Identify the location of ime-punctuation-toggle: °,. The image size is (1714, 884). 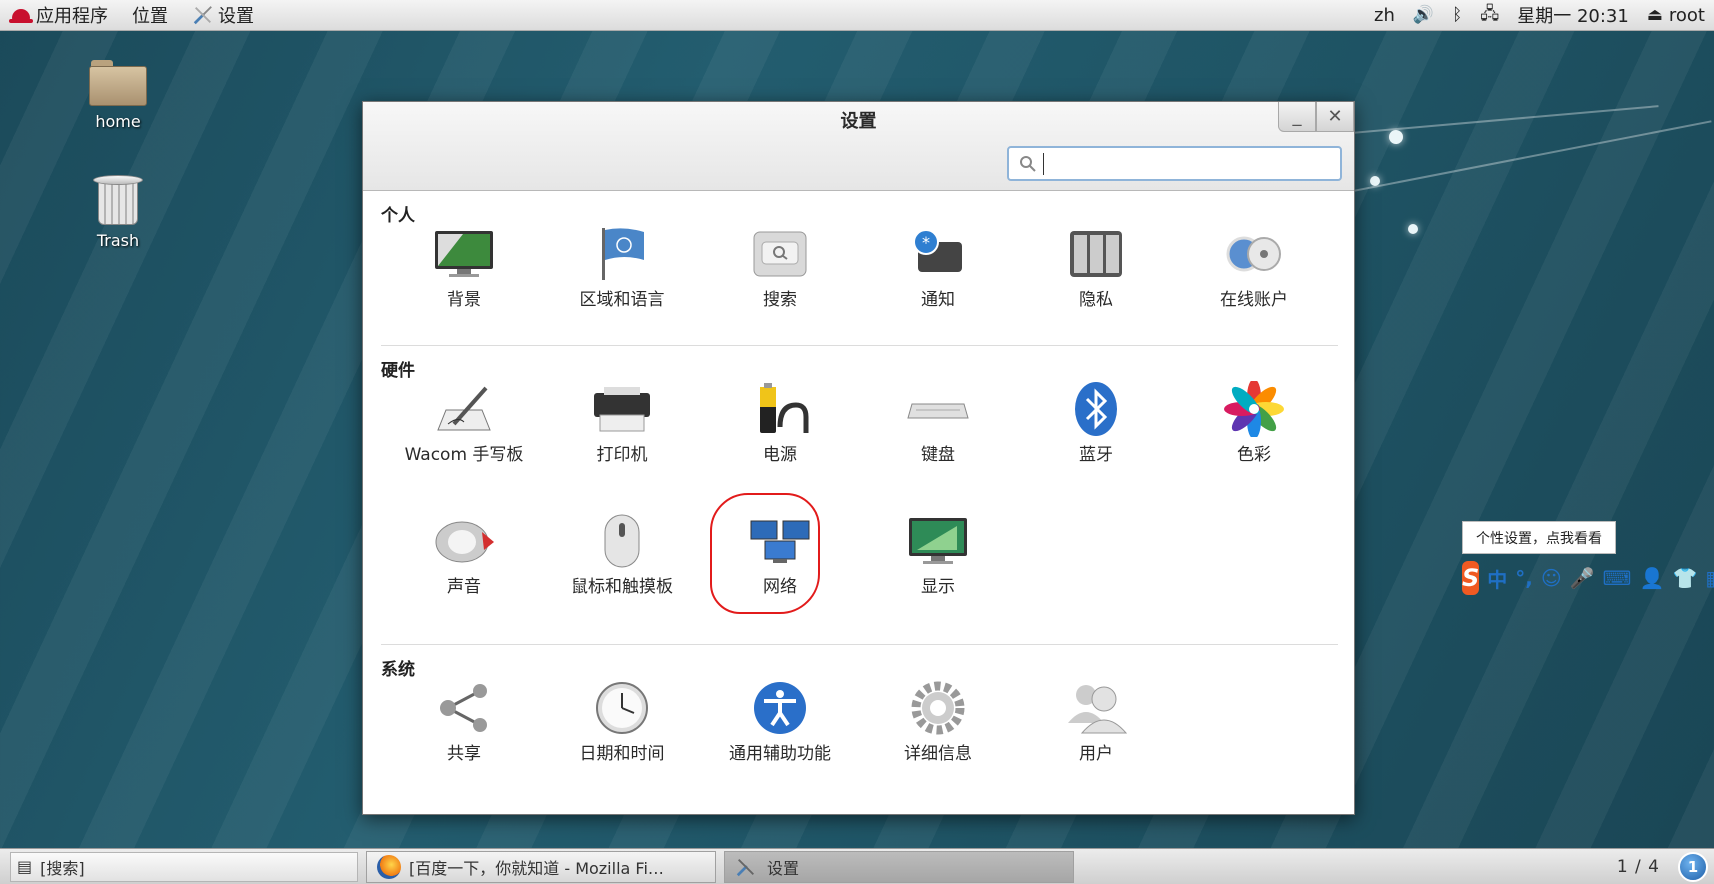
(1524, 578).